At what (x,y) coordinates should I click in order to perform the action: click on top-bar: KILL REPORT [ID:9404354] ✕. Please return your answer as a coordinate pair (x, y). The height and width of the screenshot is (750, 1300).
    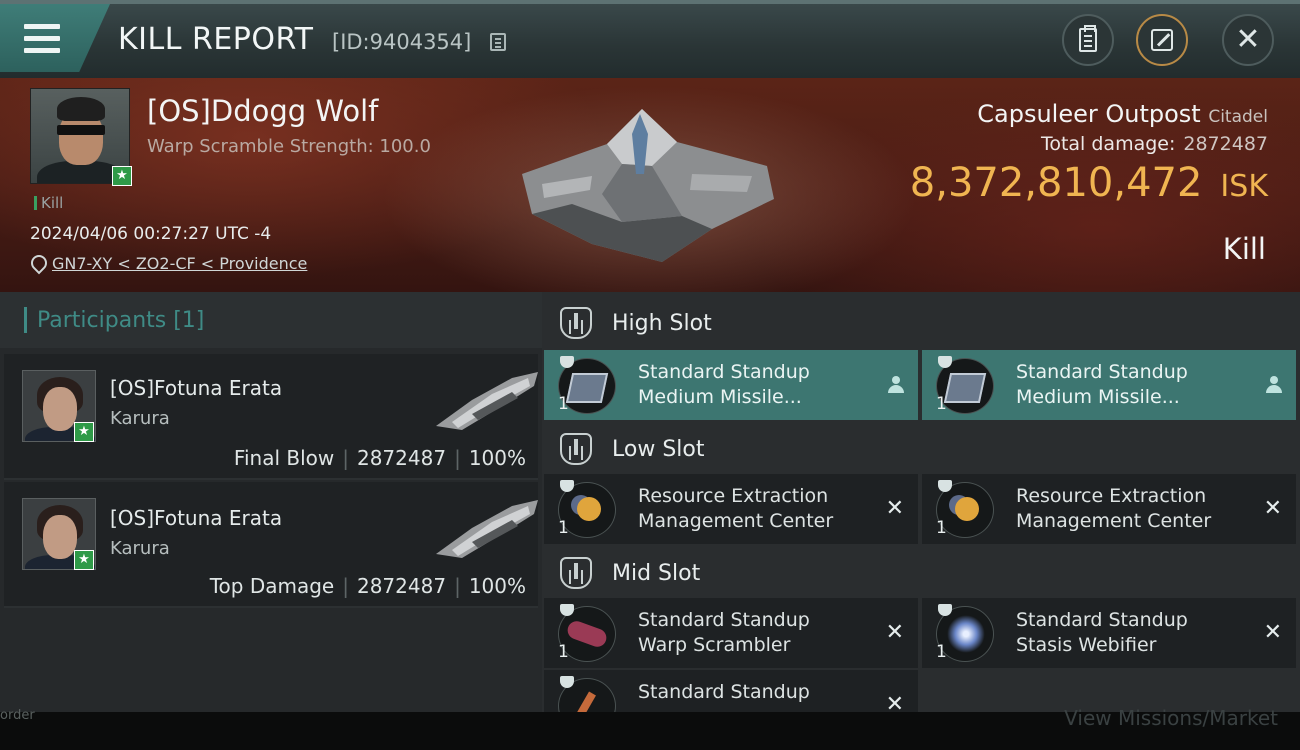
    Looking at the image, I should click on (650, 39).